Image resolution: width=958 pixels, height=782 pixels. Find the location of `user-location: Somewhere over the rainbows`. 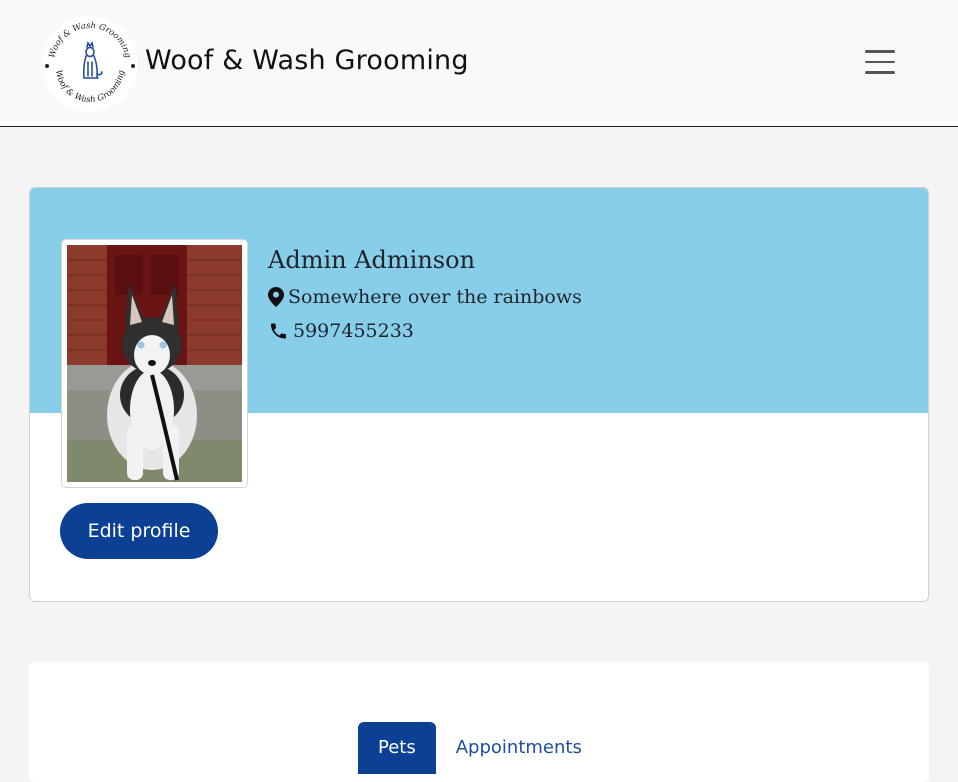

user-location: Somewhere over the rainbows is located at coordinates (425, 297).